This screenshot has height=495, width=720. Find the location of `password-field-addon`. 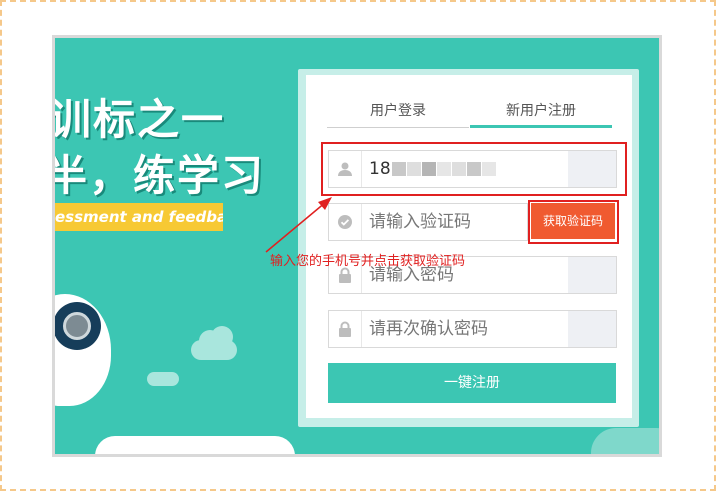

password-field-addon is located at coordinates (592, 275).